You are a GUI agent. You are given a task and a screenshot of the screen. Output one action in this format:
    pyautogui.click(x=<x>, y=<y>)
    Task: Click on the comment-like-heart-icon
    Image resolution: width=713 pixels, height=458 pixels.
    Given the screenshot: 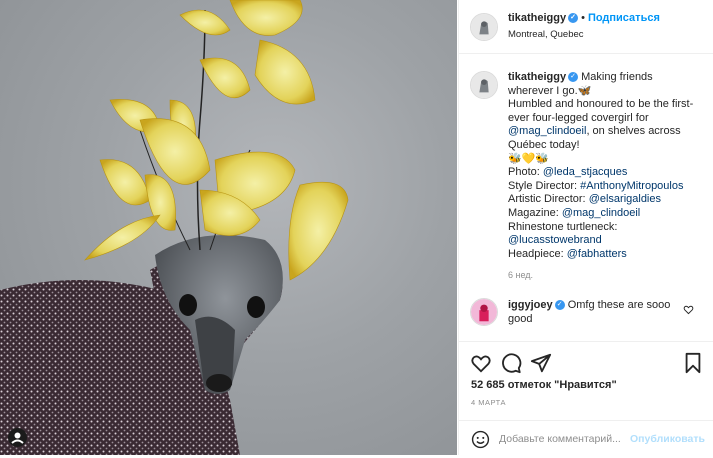 What is the action you would take?
    pyautogui.click(x=688, y=309)
    